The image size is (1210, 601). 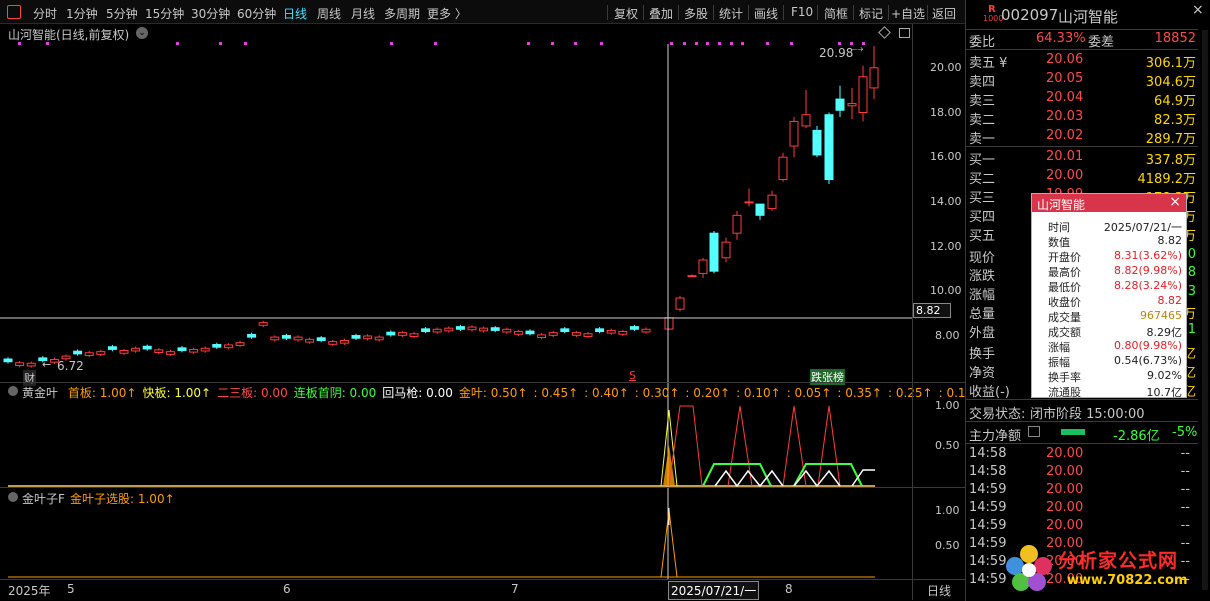 I want to click on y-tick: 16.00, so click(x=946, y=156).